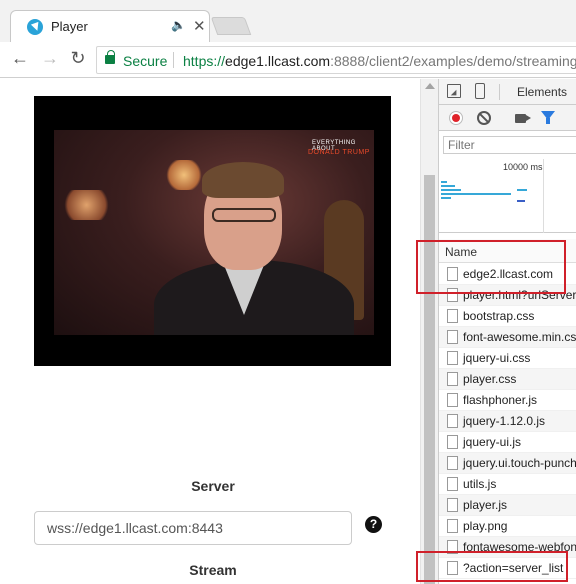 The image size is (576, 584). I want to click on request-name: jquery-1.12.0.js, so click(504, 421).